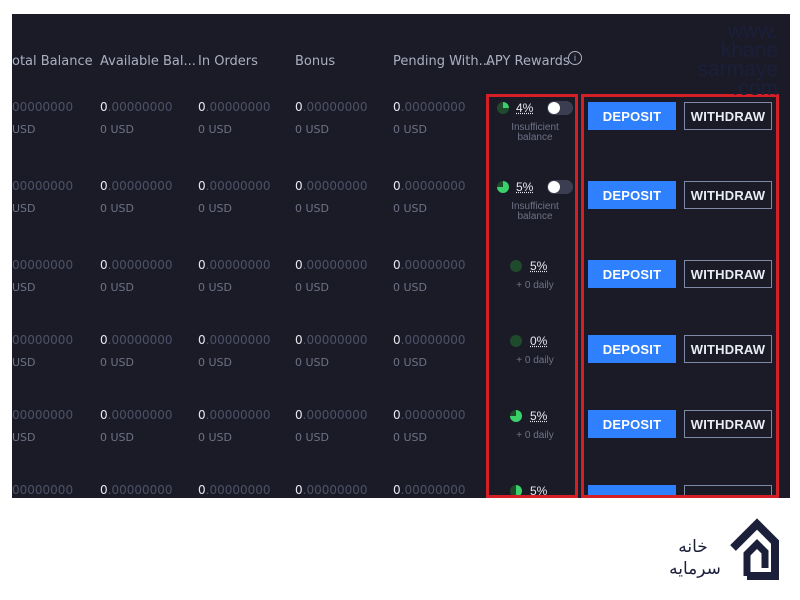 The width and height of the screenshot is (800, 600). I want to click on header-bonus: Bonus, so click(315, 64).